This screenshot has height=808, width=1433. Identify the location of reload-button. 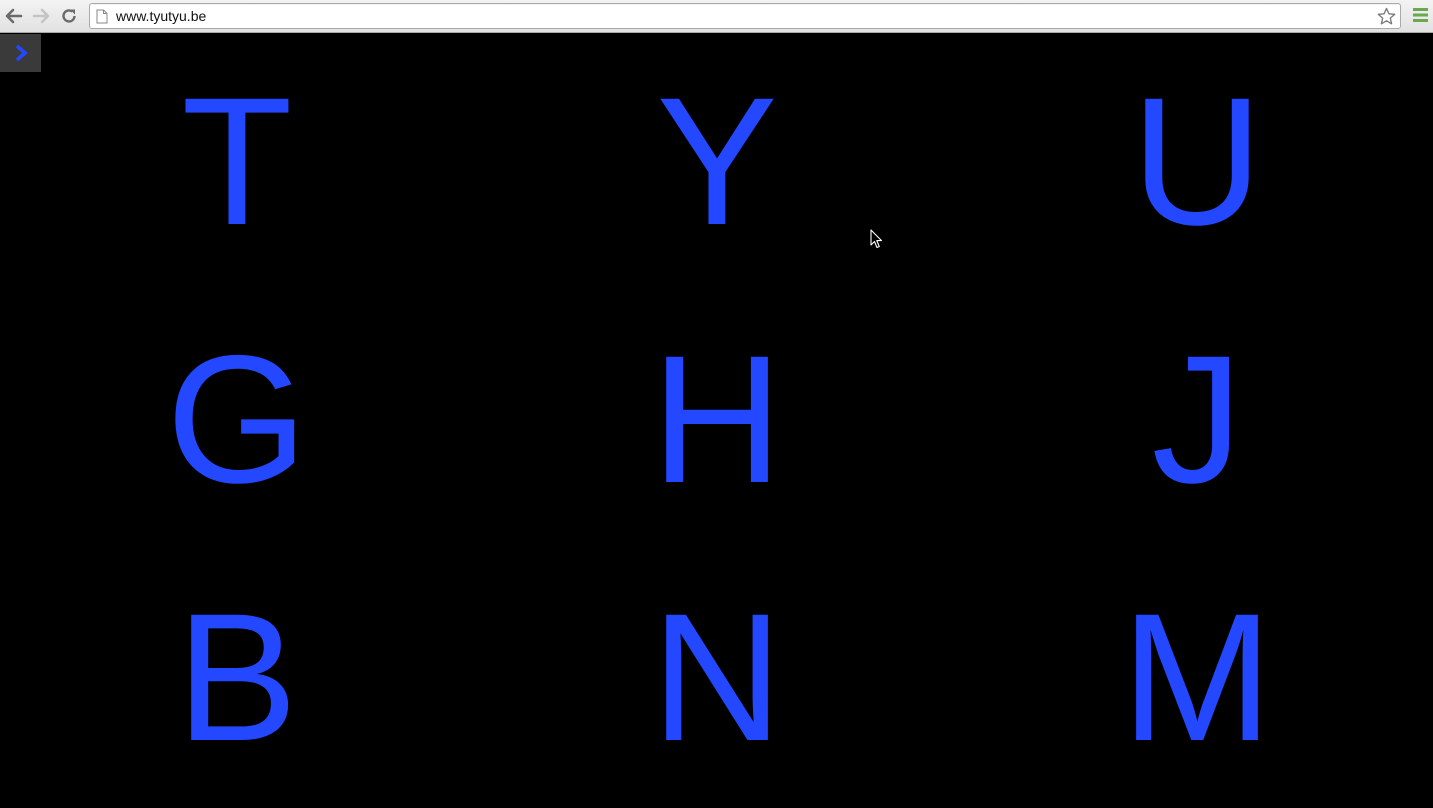
(69, 16).